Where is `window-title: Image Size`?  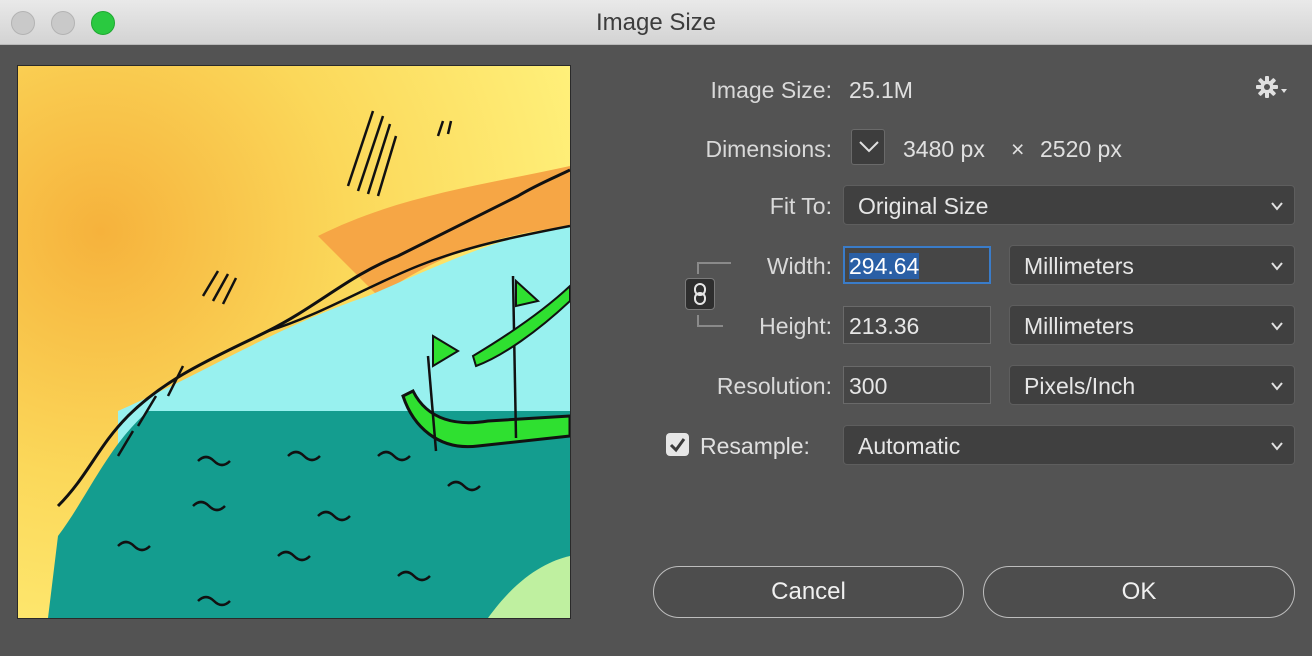 window-title: Image Size is located at coordinates (656, 22).